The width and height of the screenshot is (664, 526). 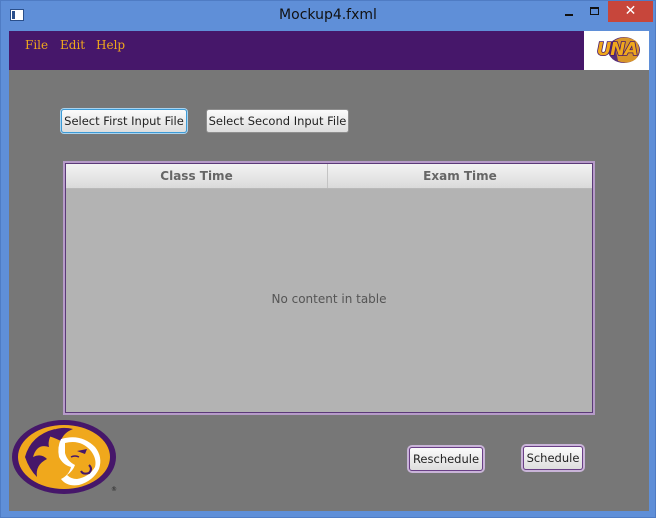 What do you see at coordinates (328, 16) in the screenshot?
I see `title-bar: Mockup4.fxml ✕` at bounding box center [328, 16].